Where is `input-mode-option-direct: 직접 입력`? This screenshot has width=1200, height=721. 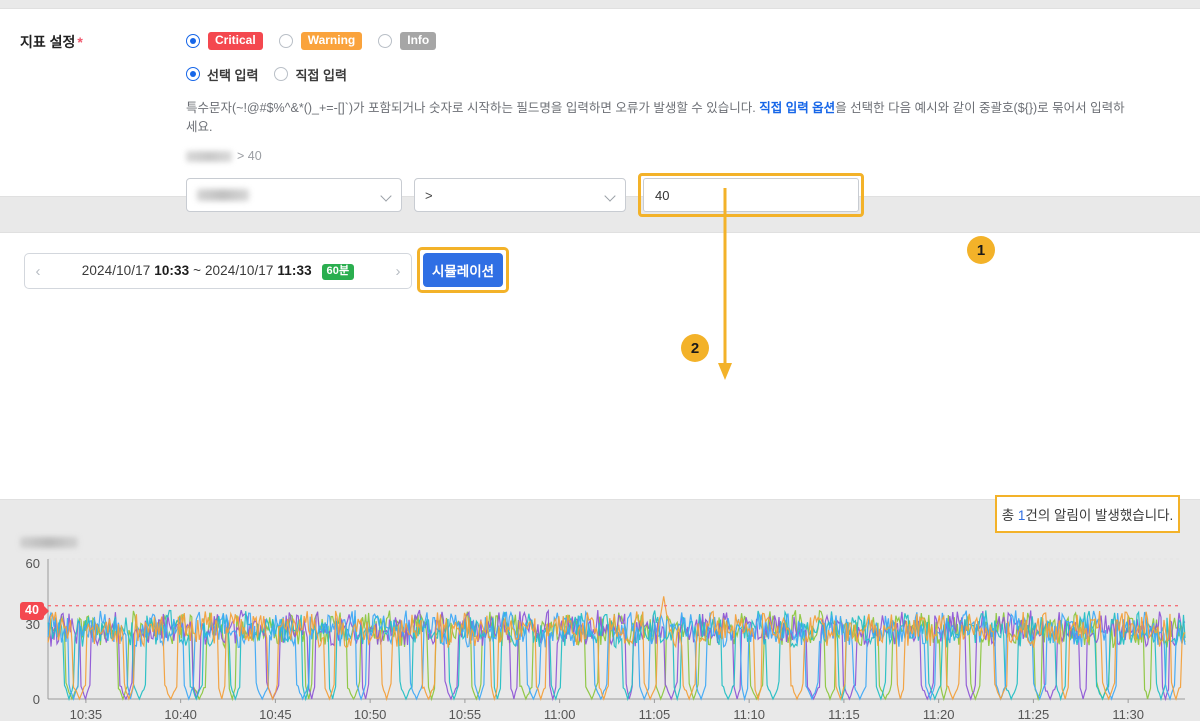
input-mode-option-direct: 직접 입력 is located at coordinates (310, 74).